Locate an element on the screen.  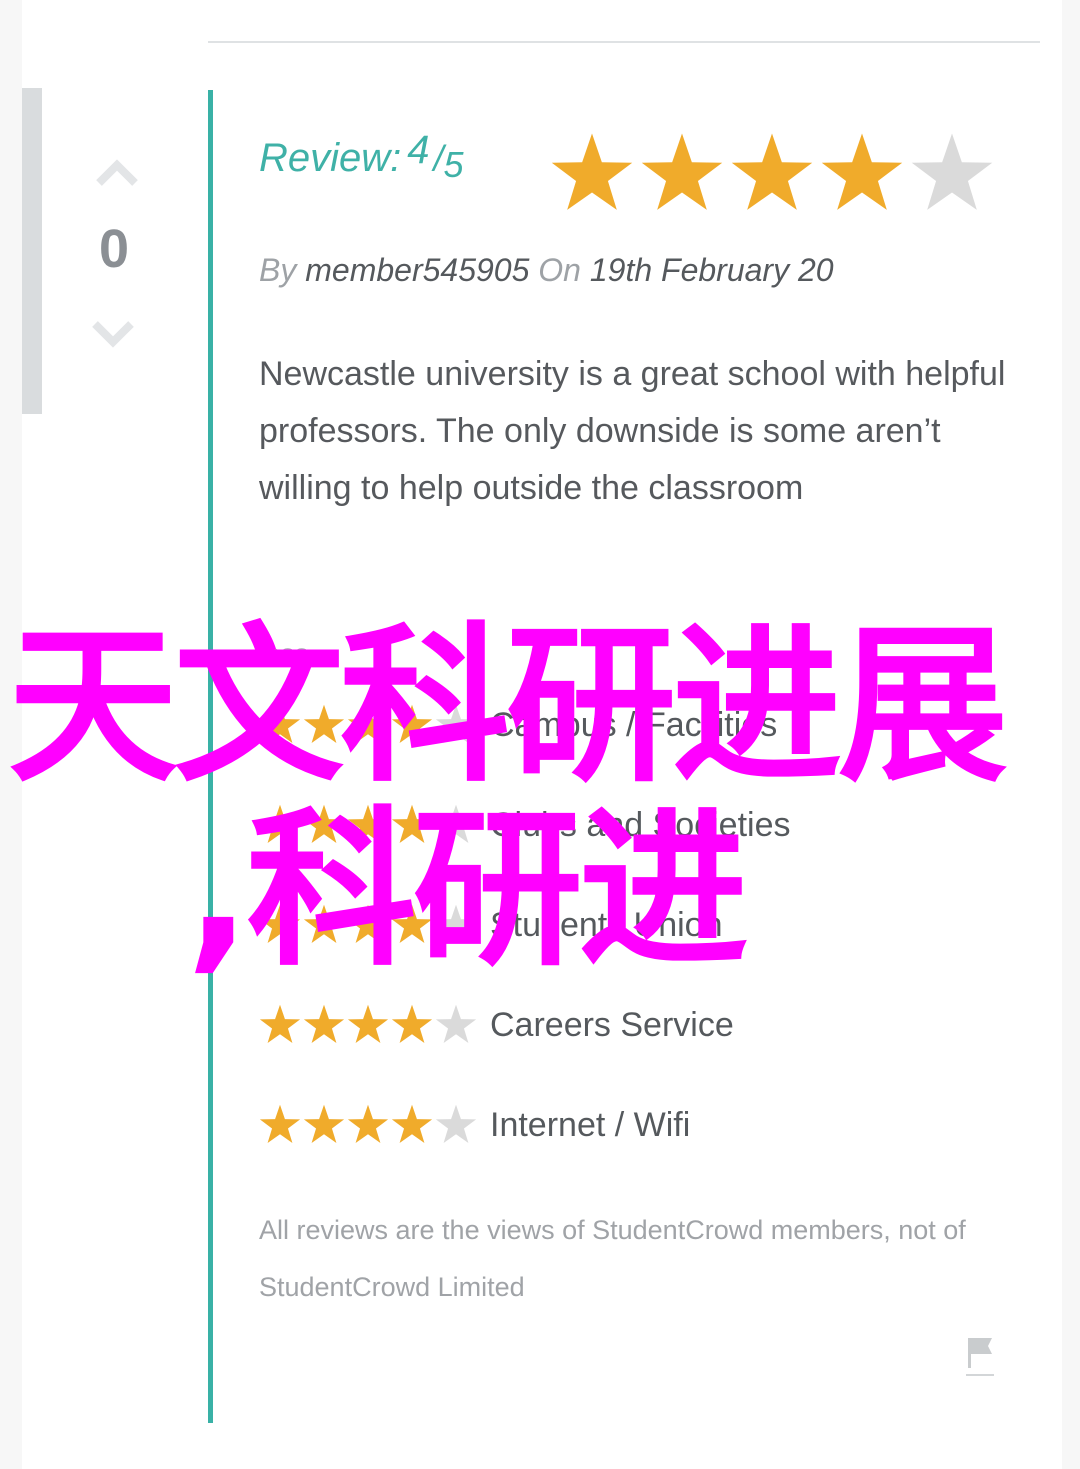
chevron-up-icon is located at coordinates (117, 171).